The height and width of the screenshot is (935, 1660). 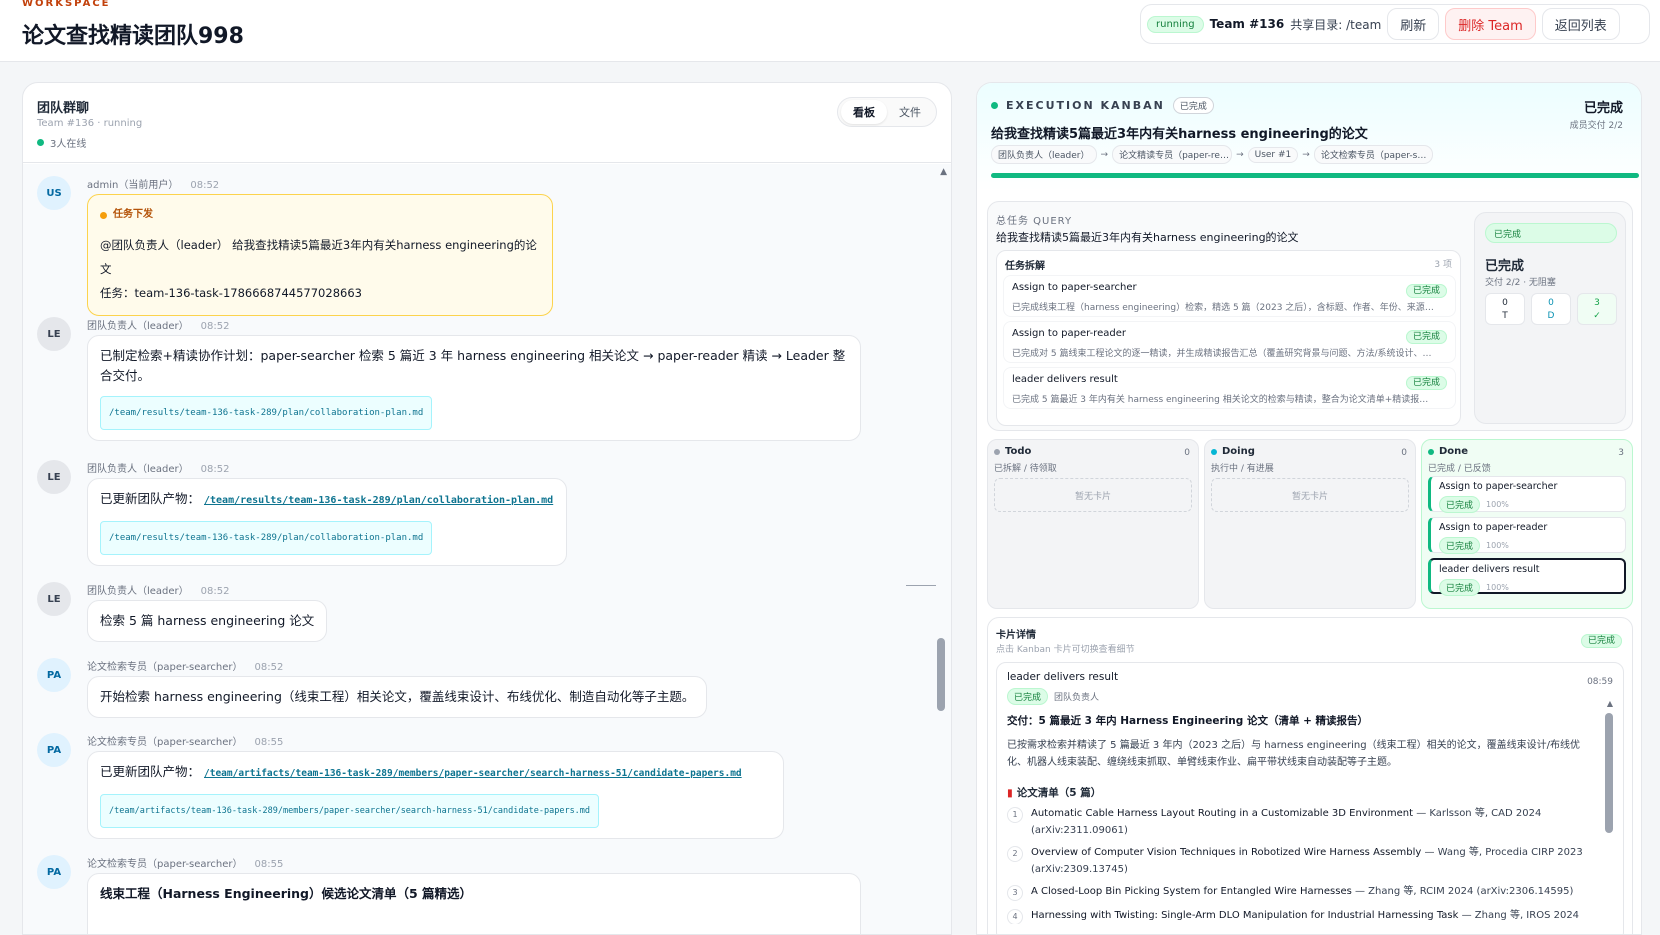 I want to click on delete-team-button: 删除 Team, so click(x=1490, y=24).